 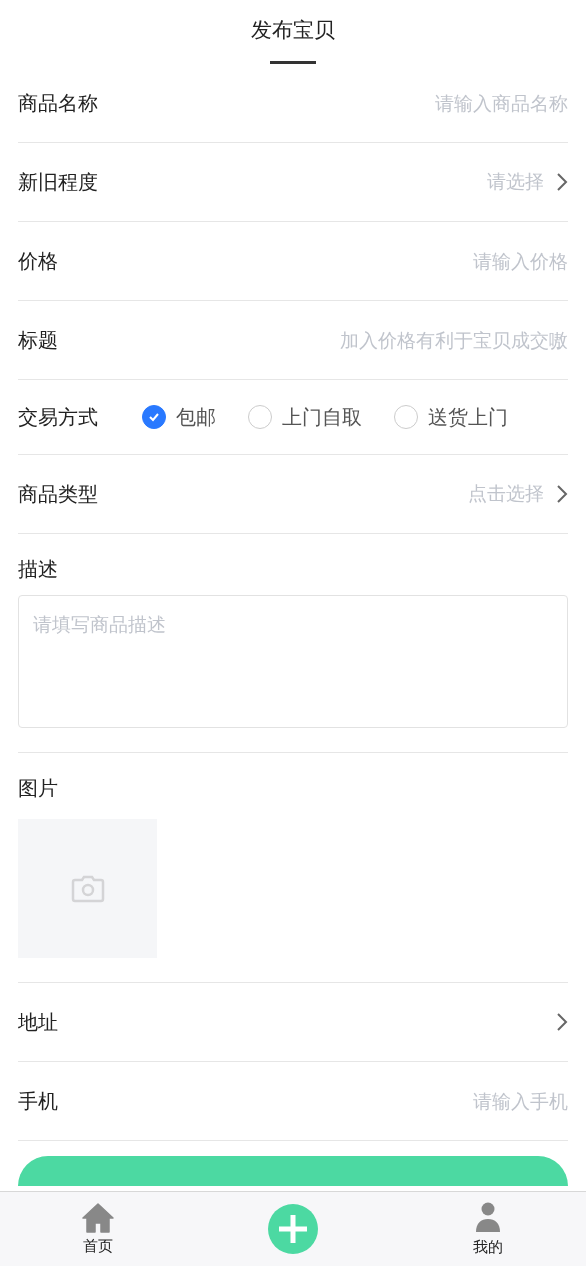 What do you see at coordinates (97, 1246) in the screenshot?
I see `tab-label: 首页` at bounding box center [97, 1246].